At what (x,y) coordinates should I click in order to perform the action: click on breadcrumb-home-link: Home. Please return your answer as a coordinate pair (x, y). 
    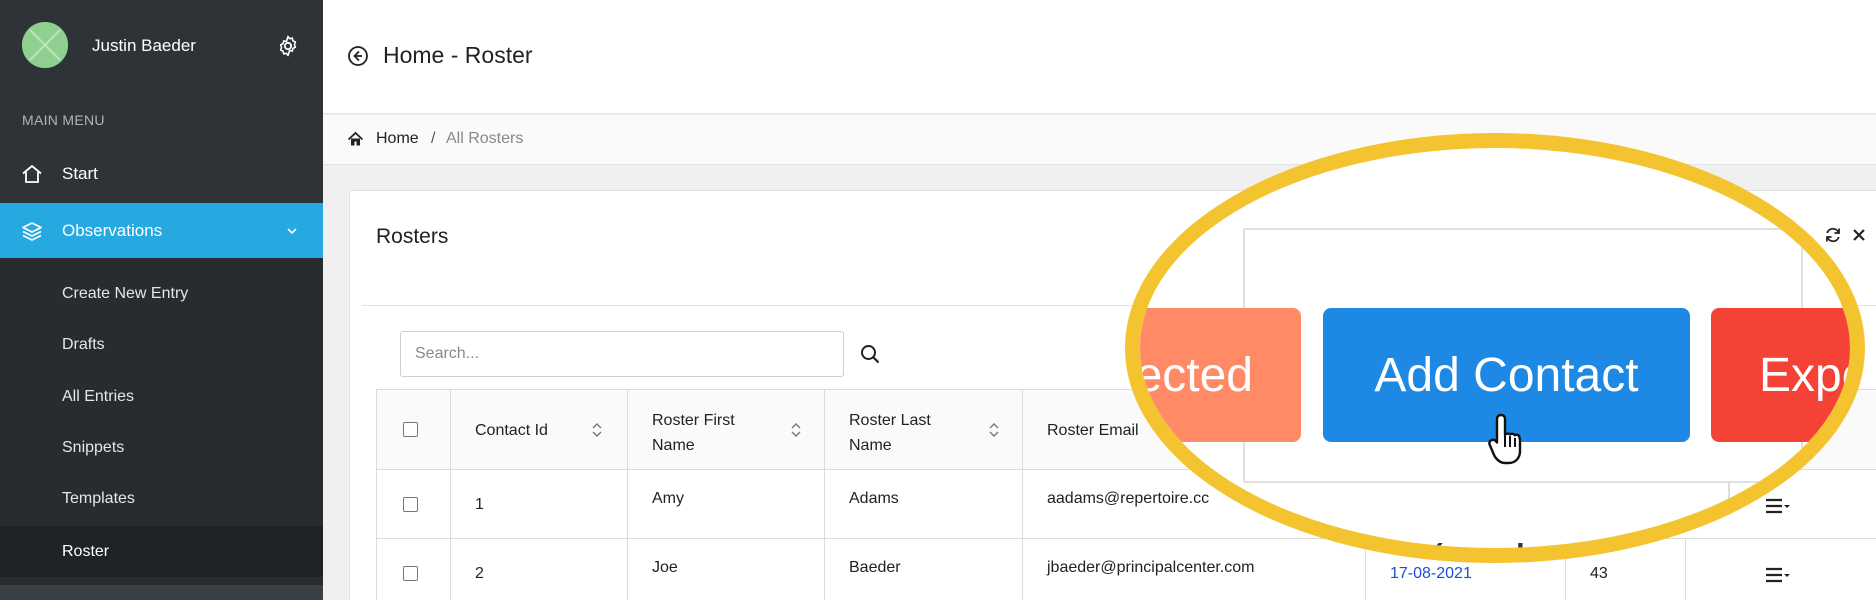
    Looking at the image, I should click on (397, 139).